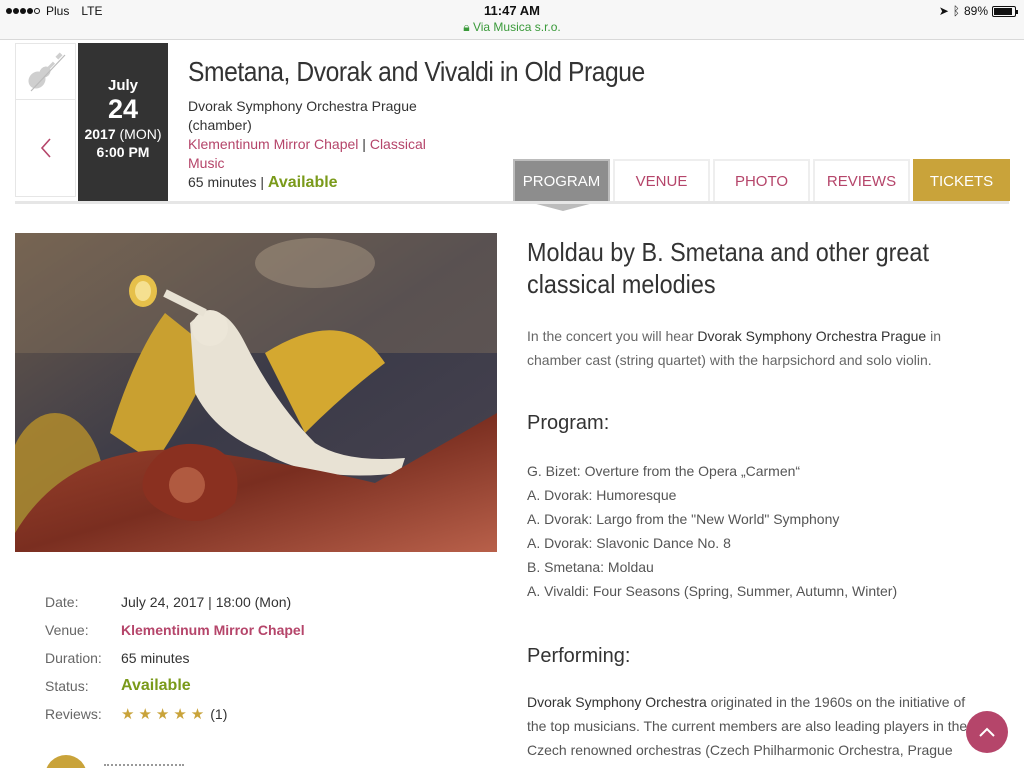 Image resolution: width=1024 pixels, height=768 pixels. What do you see at coordinates (661, 180) in the screenshot?
I see `tab-venue: VENUE` at bounding box center [661, 180].